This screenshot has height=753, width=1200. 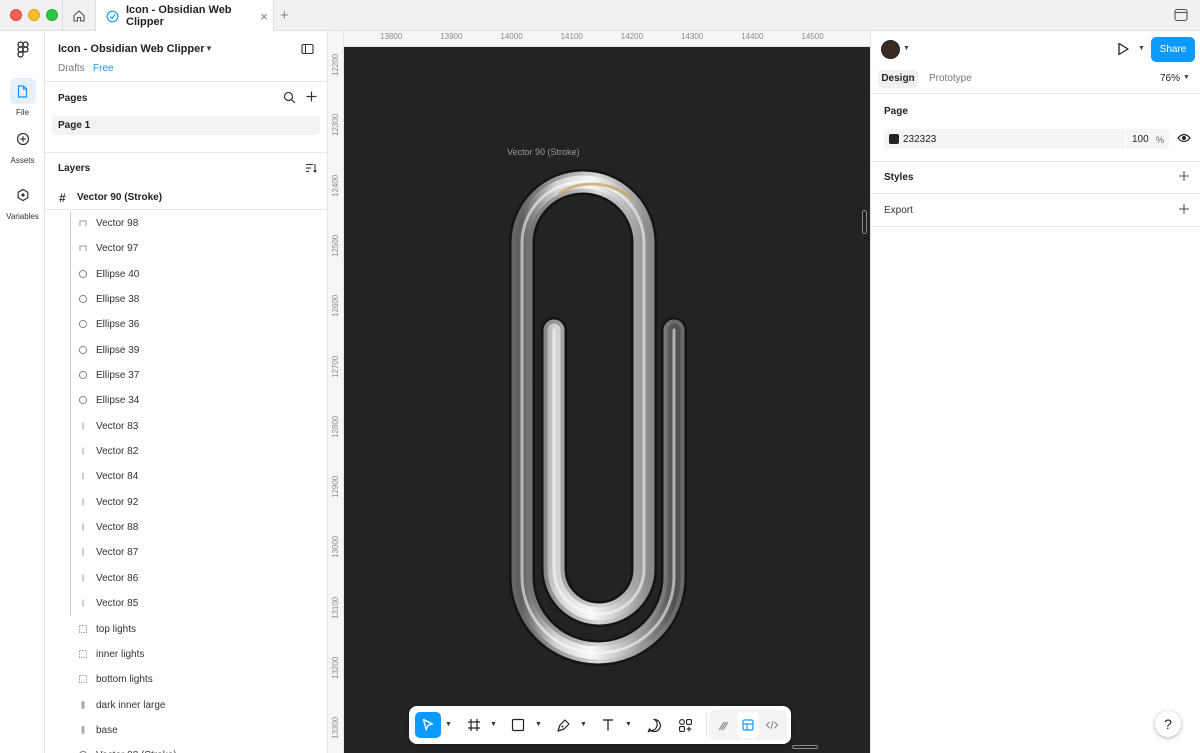 I want to click on add-style-icon, so click(x=1184, y=177).